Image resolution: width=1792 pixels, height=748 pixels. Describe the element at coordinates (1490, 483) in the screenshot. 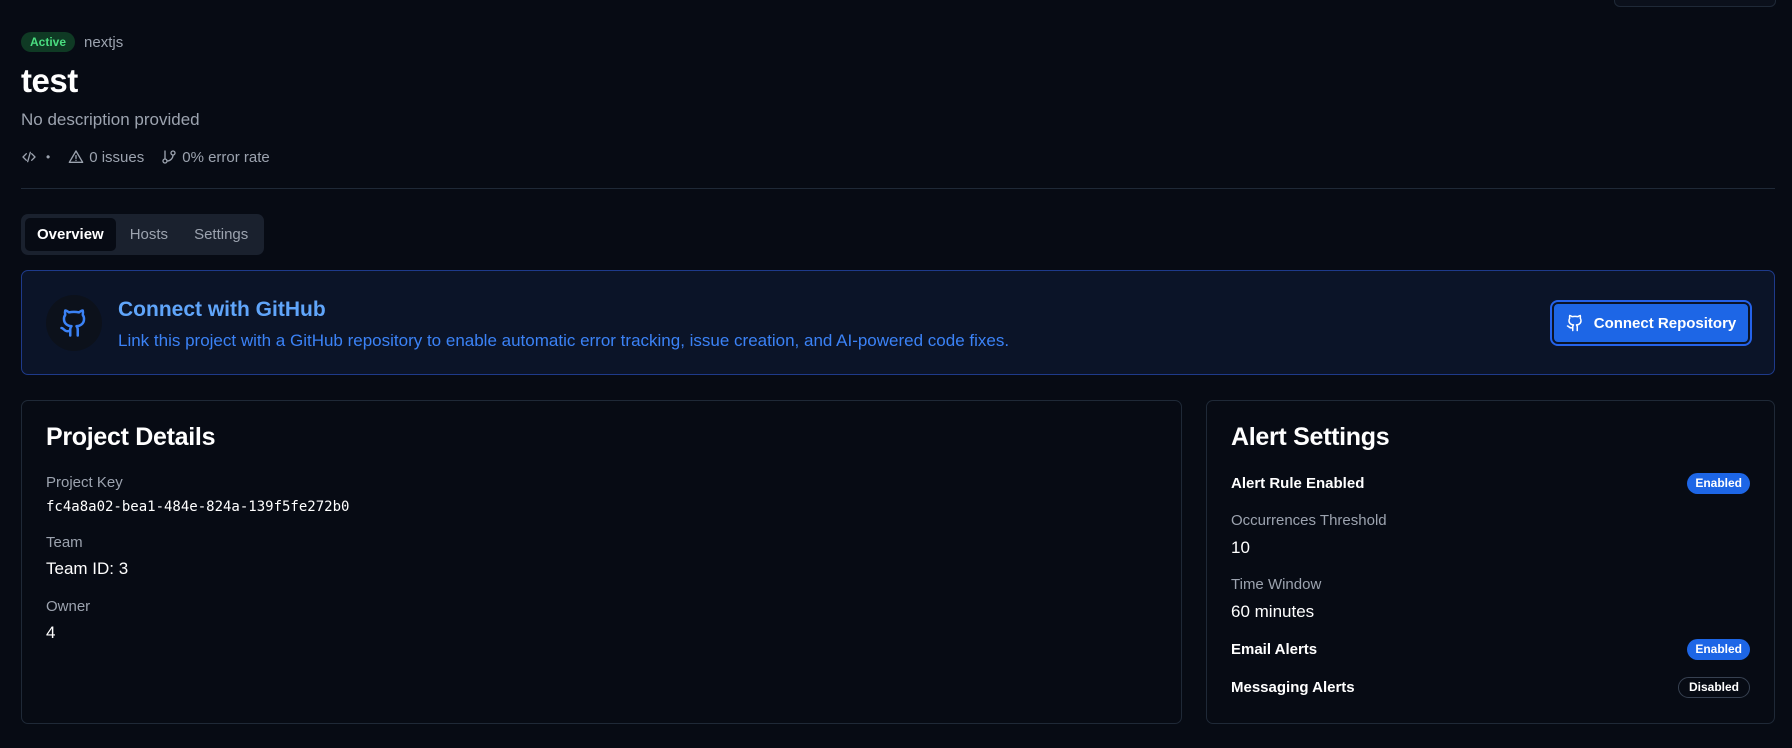

I see `alert-rule-row: Alert Rule Enabled Enabled` at that location.